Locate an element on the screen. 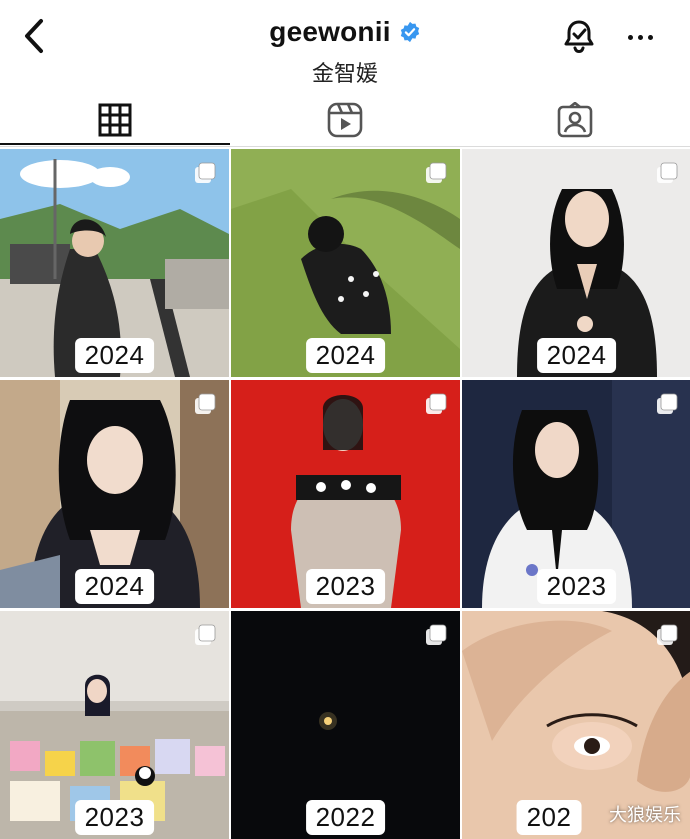 This screenshot has height=839, width=690. watermark: 大狼娱乐 is located at coordinates (645, 815).